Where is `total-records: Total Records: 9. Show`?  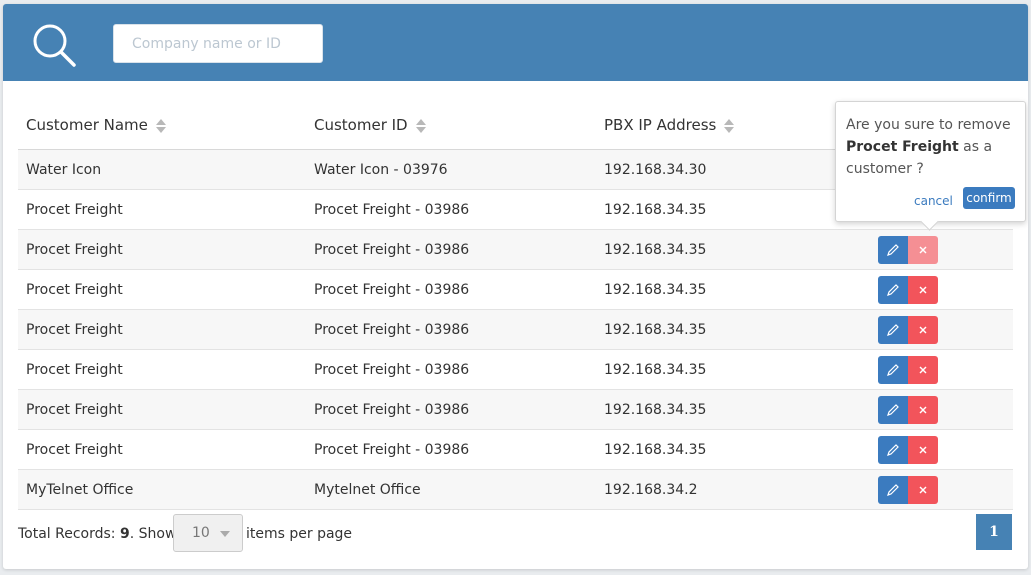
total-records: Total Records: 9. Show is located at coordinates (97, 534).